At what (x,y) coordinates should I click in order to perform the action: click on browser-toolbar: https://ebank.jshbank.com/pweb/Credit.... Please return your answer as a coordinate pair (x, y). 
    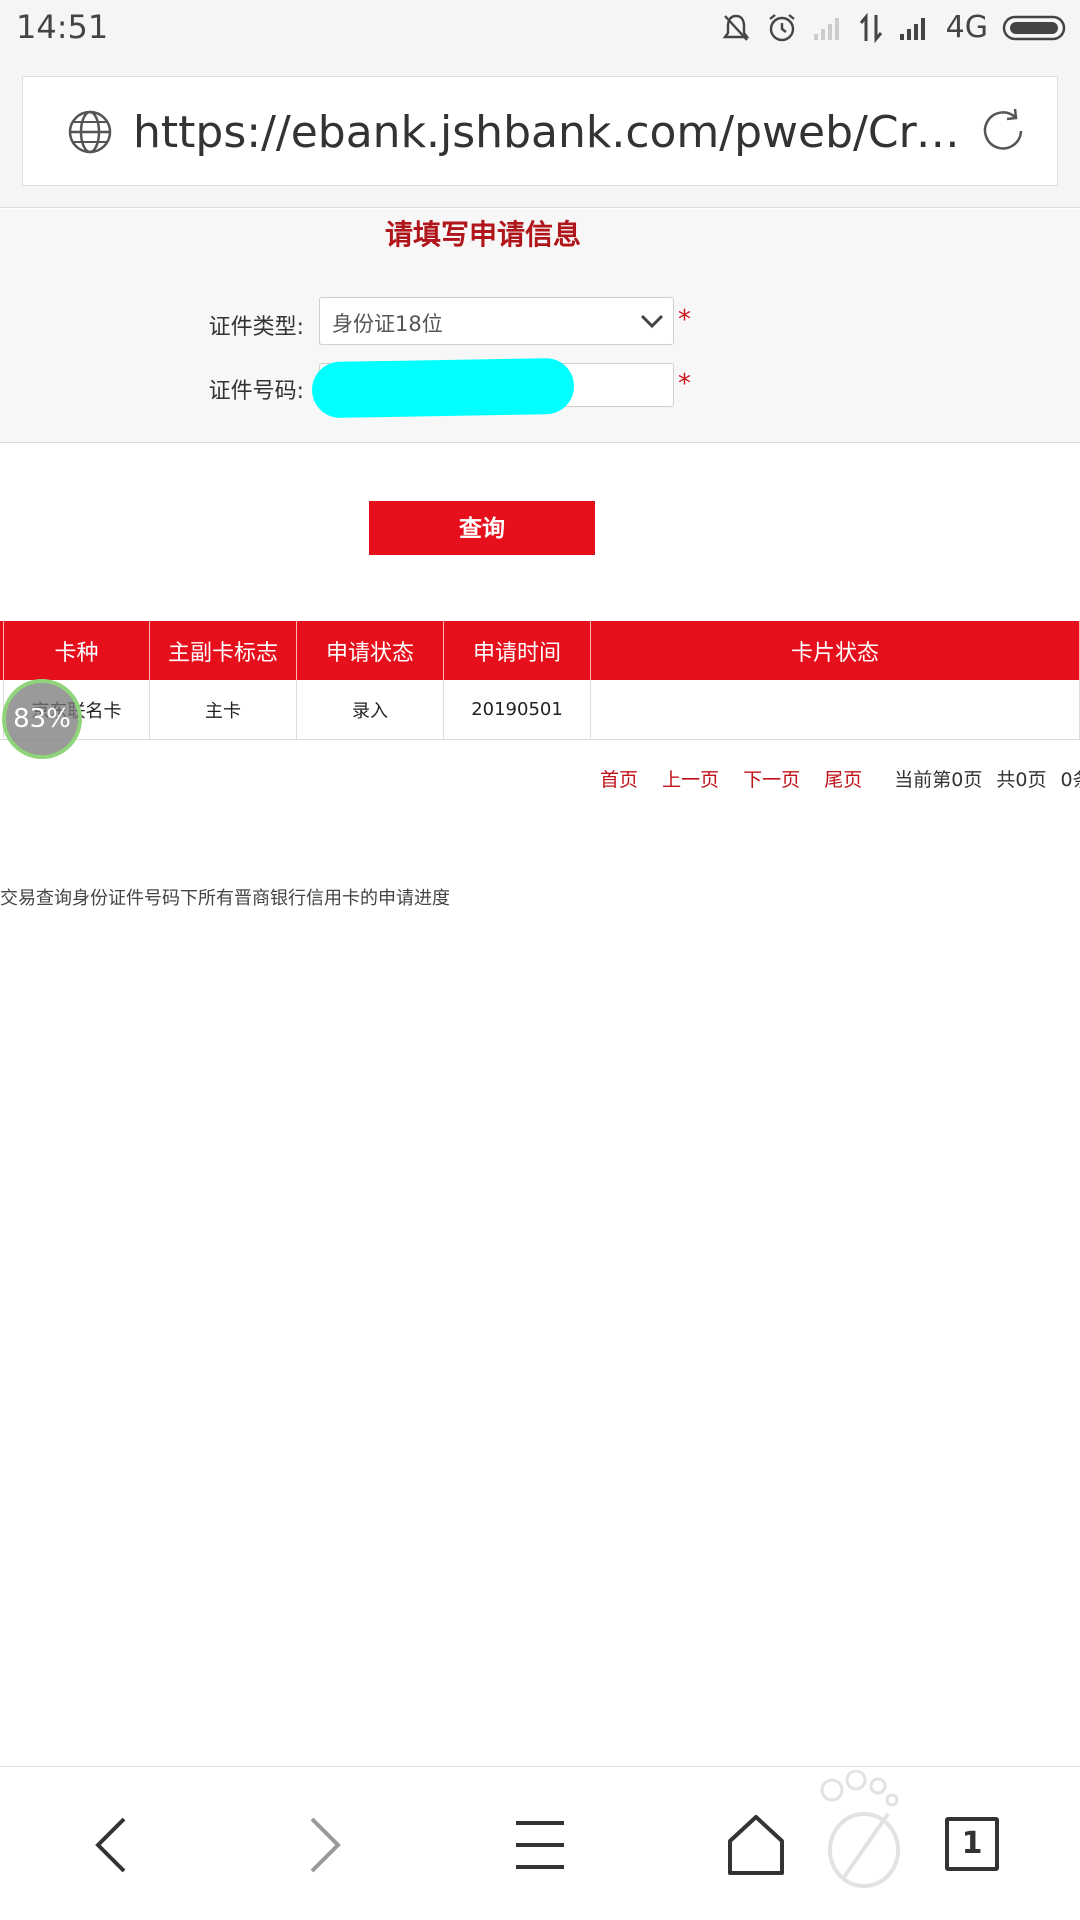
    Looking at the image, I should click on (540, 132).